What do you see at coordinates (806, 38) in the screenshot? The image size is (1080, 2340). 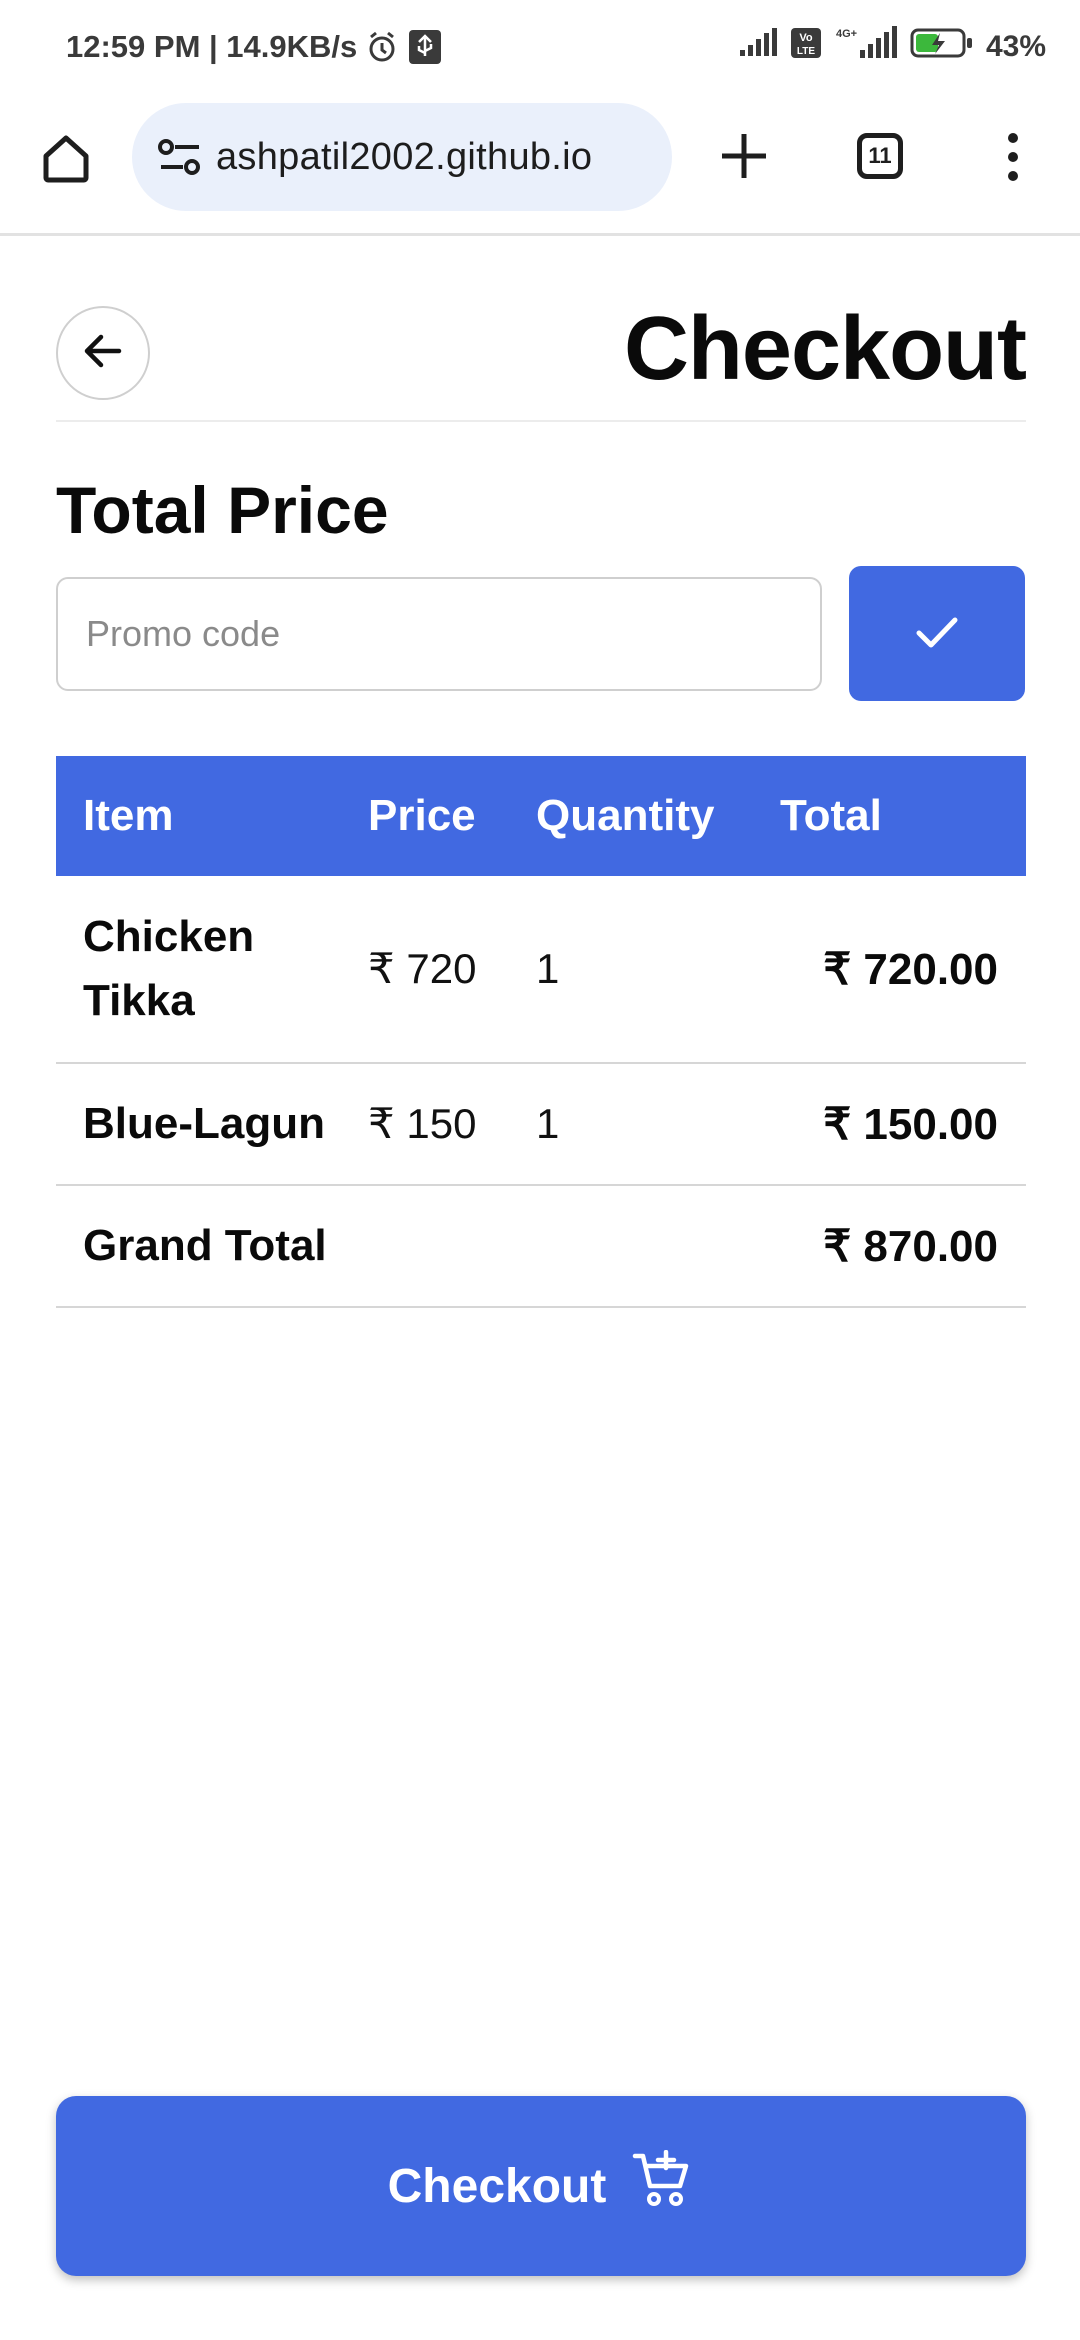 I see `svg-text: Vo` at bounding box center [806, 38].